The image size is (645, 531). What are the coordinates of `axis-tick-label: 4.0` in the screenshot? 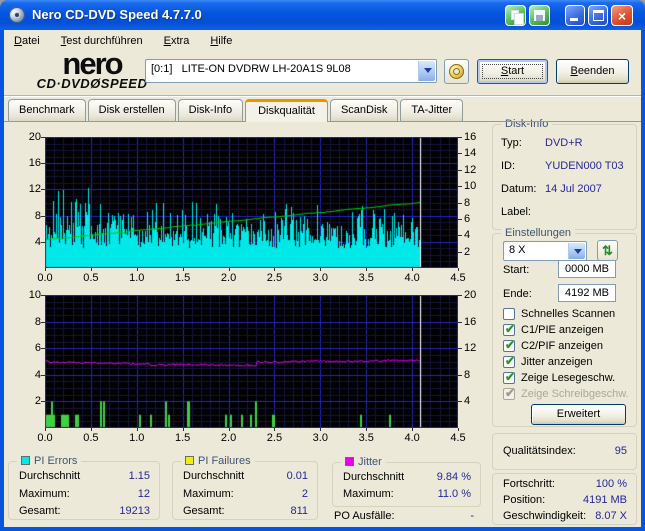 It's located at (412, 438).